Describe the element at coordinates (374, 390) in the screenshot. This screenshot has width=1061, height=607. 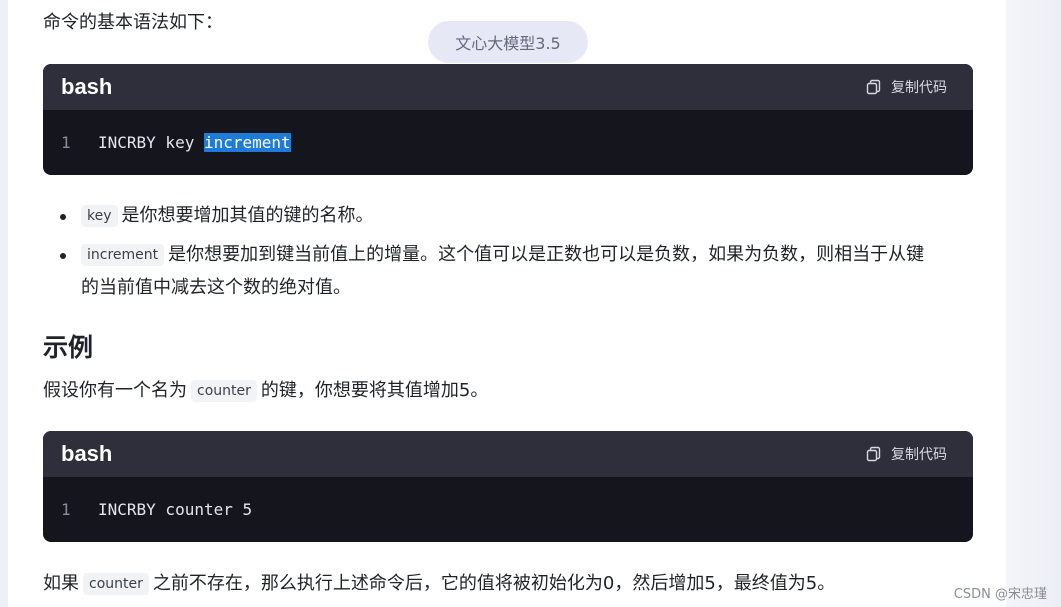
I see `text-segment: 的键，你想要将其值增加5。` at that location.